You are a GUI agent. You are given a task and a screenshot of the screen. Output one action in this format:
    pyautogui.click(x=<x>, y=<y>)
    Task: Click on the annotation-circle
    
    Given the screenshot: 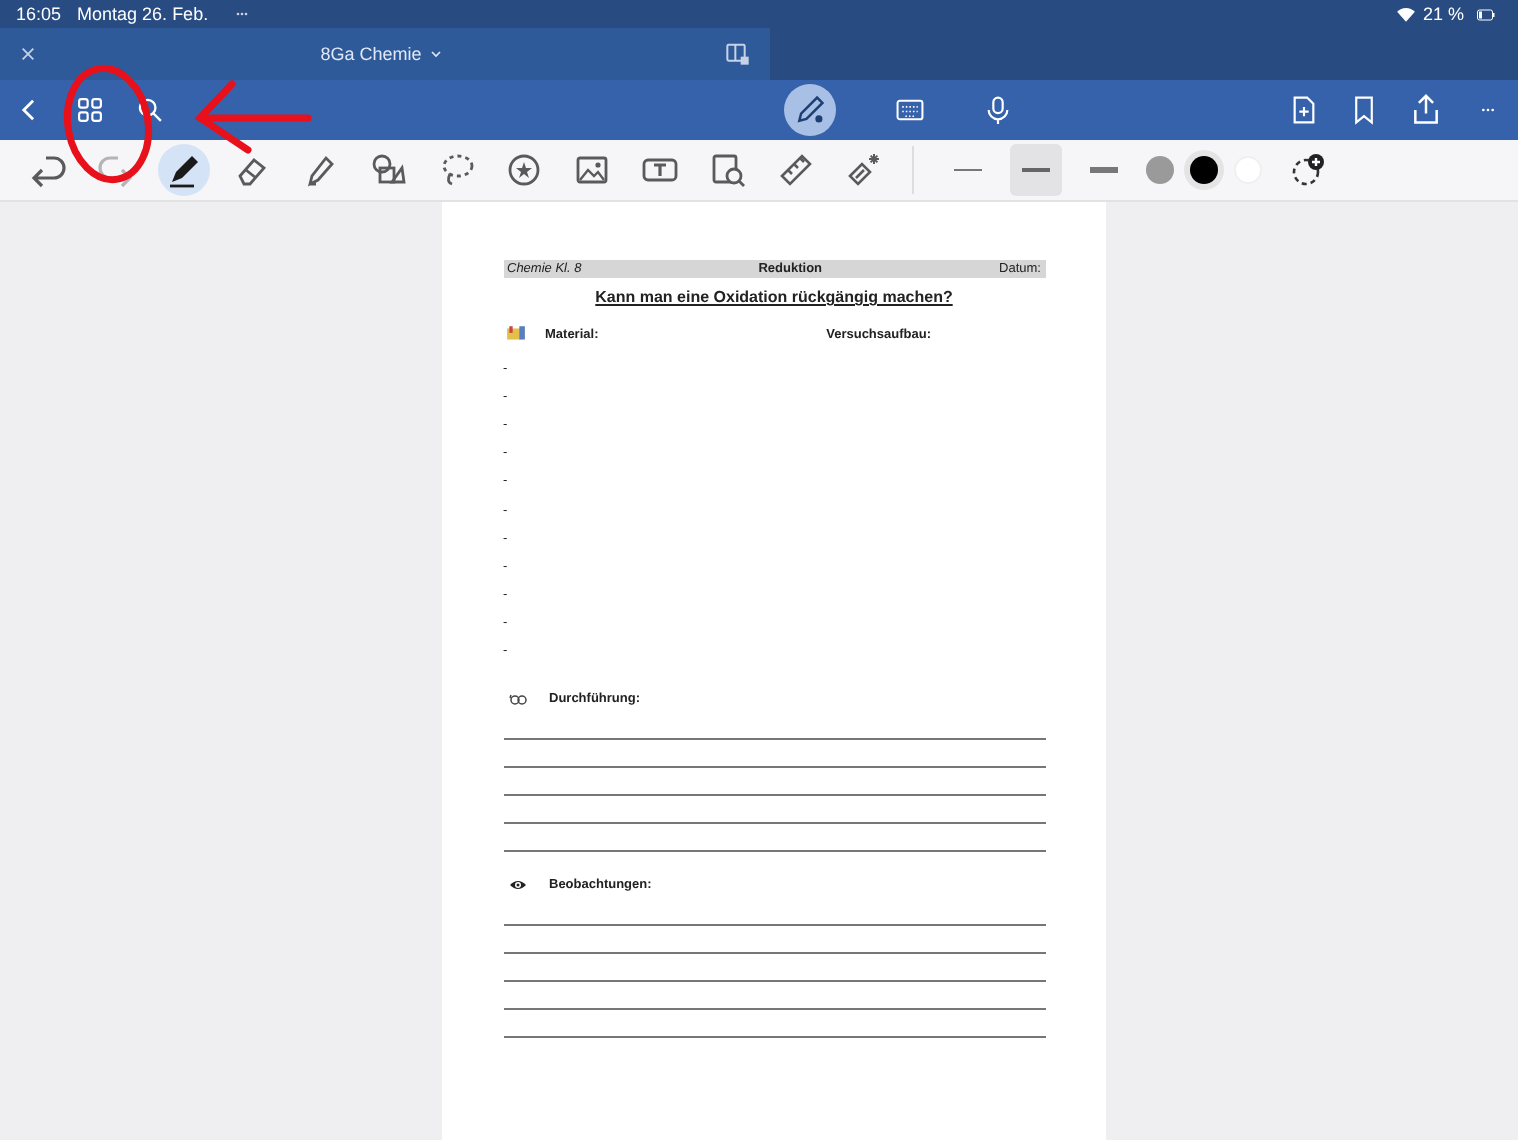 What is the action you would take?
    pyautogui.click(x=108, y=124)
    